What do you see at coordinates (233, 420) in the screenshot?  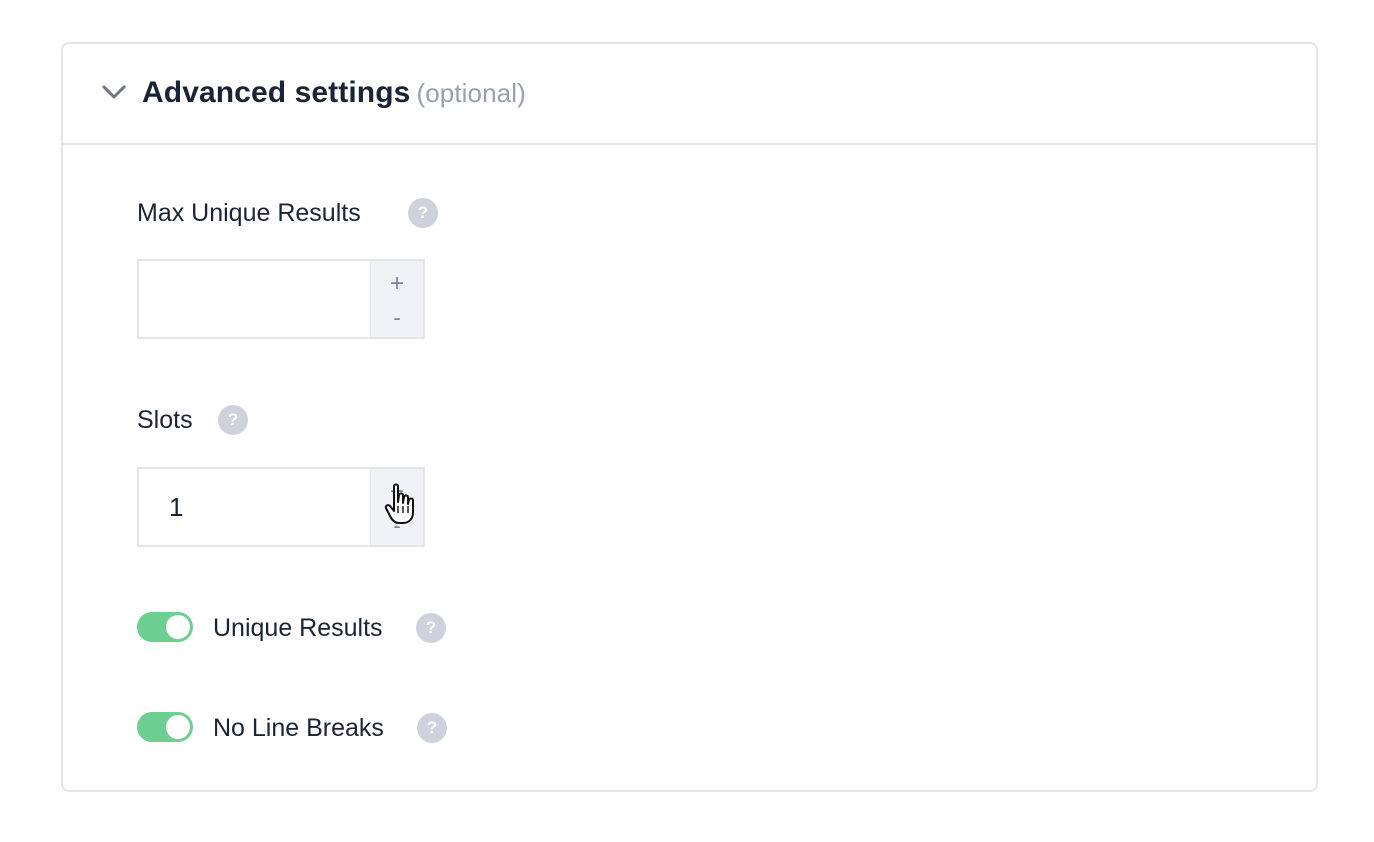 I see `slots-help-icon: ?` at bounding box center [233, 420].